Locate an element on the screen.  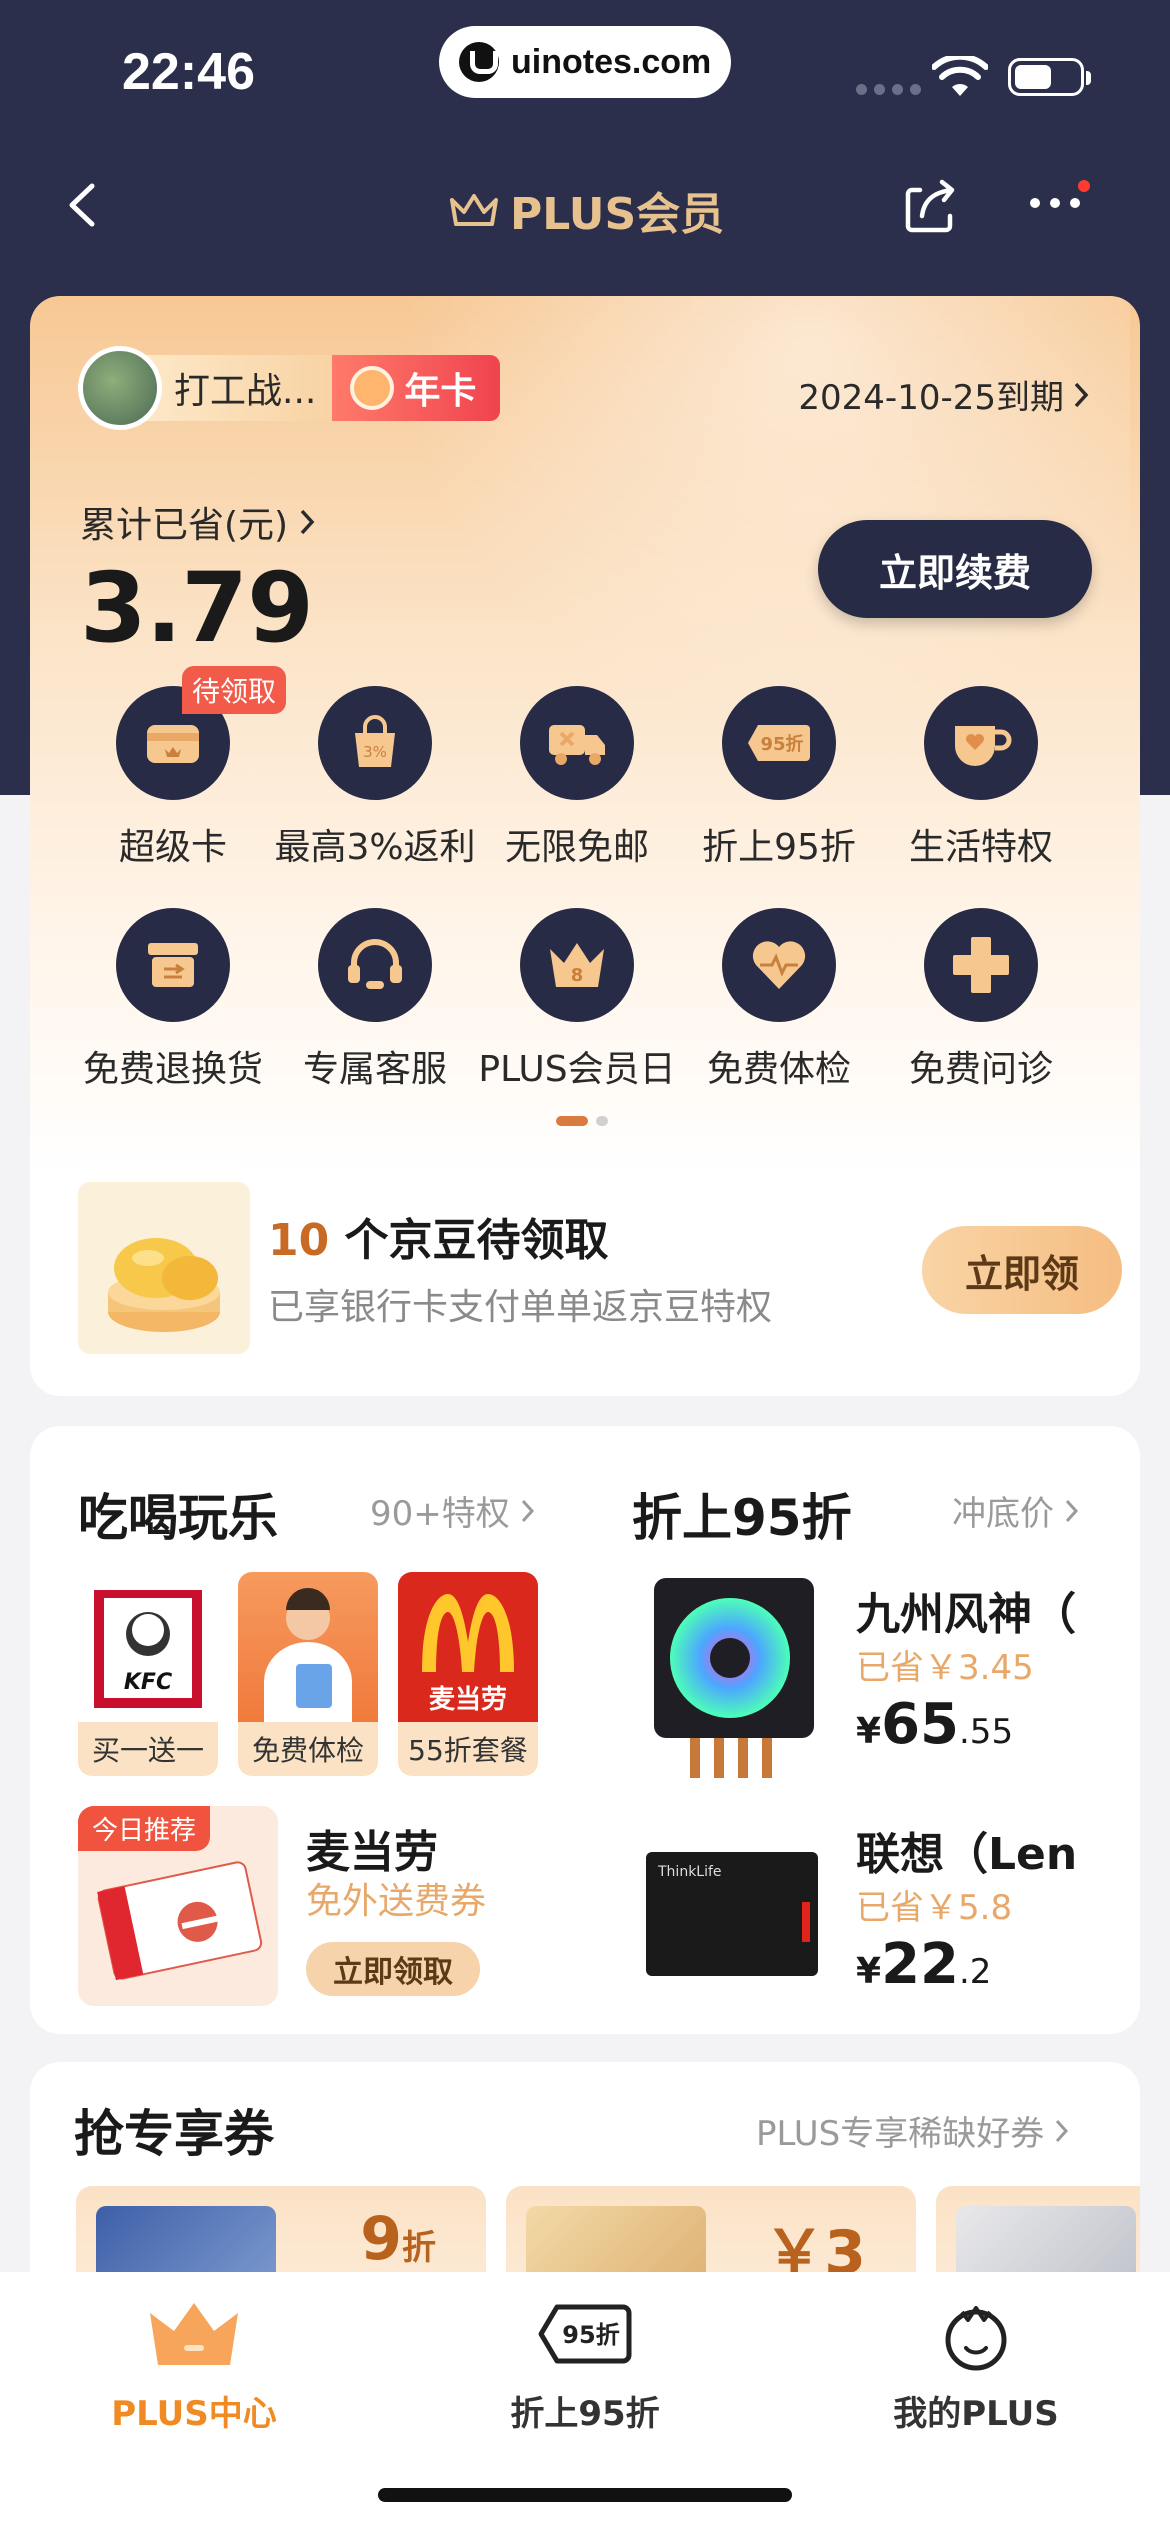
medical-cross-icon is located at coordinates (981, 965).